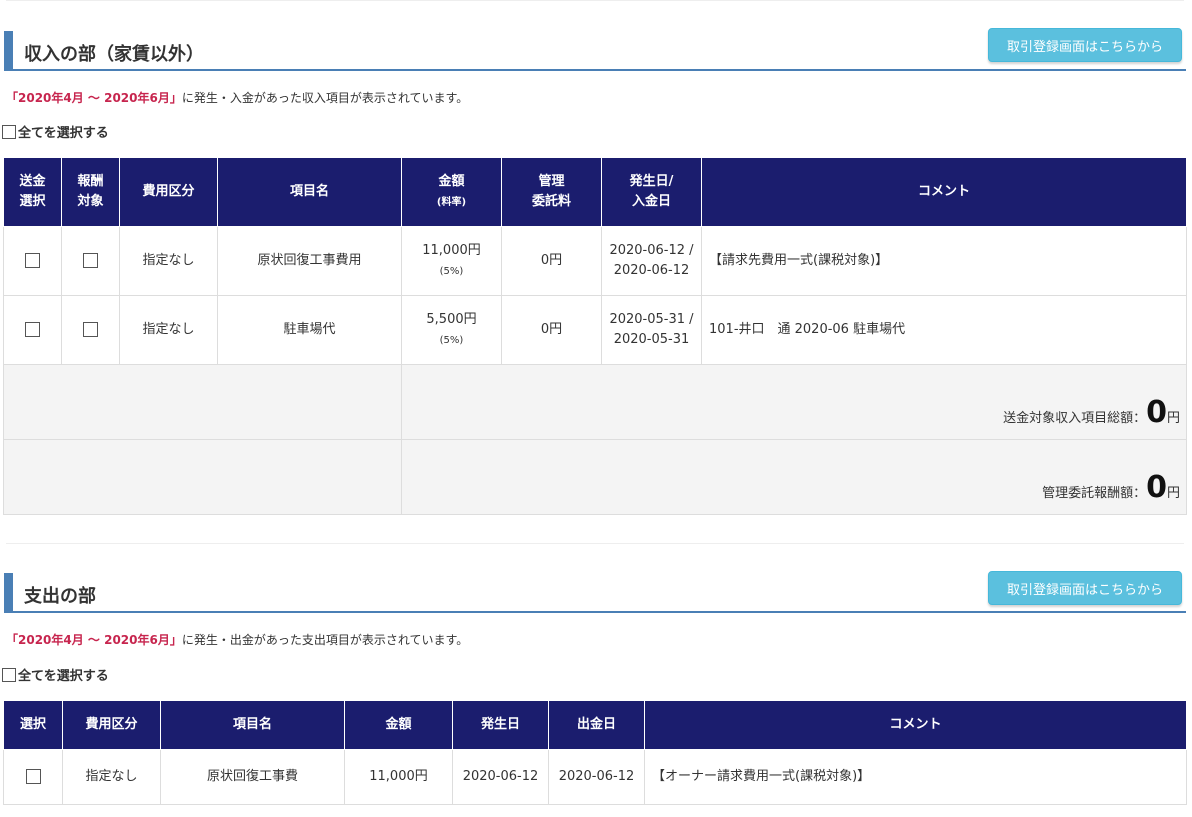  Describe the element at coordinates (944, 261) in the screenshot. I see `comment-cell: 【請求先費用一式(課税対象)】` at that location.